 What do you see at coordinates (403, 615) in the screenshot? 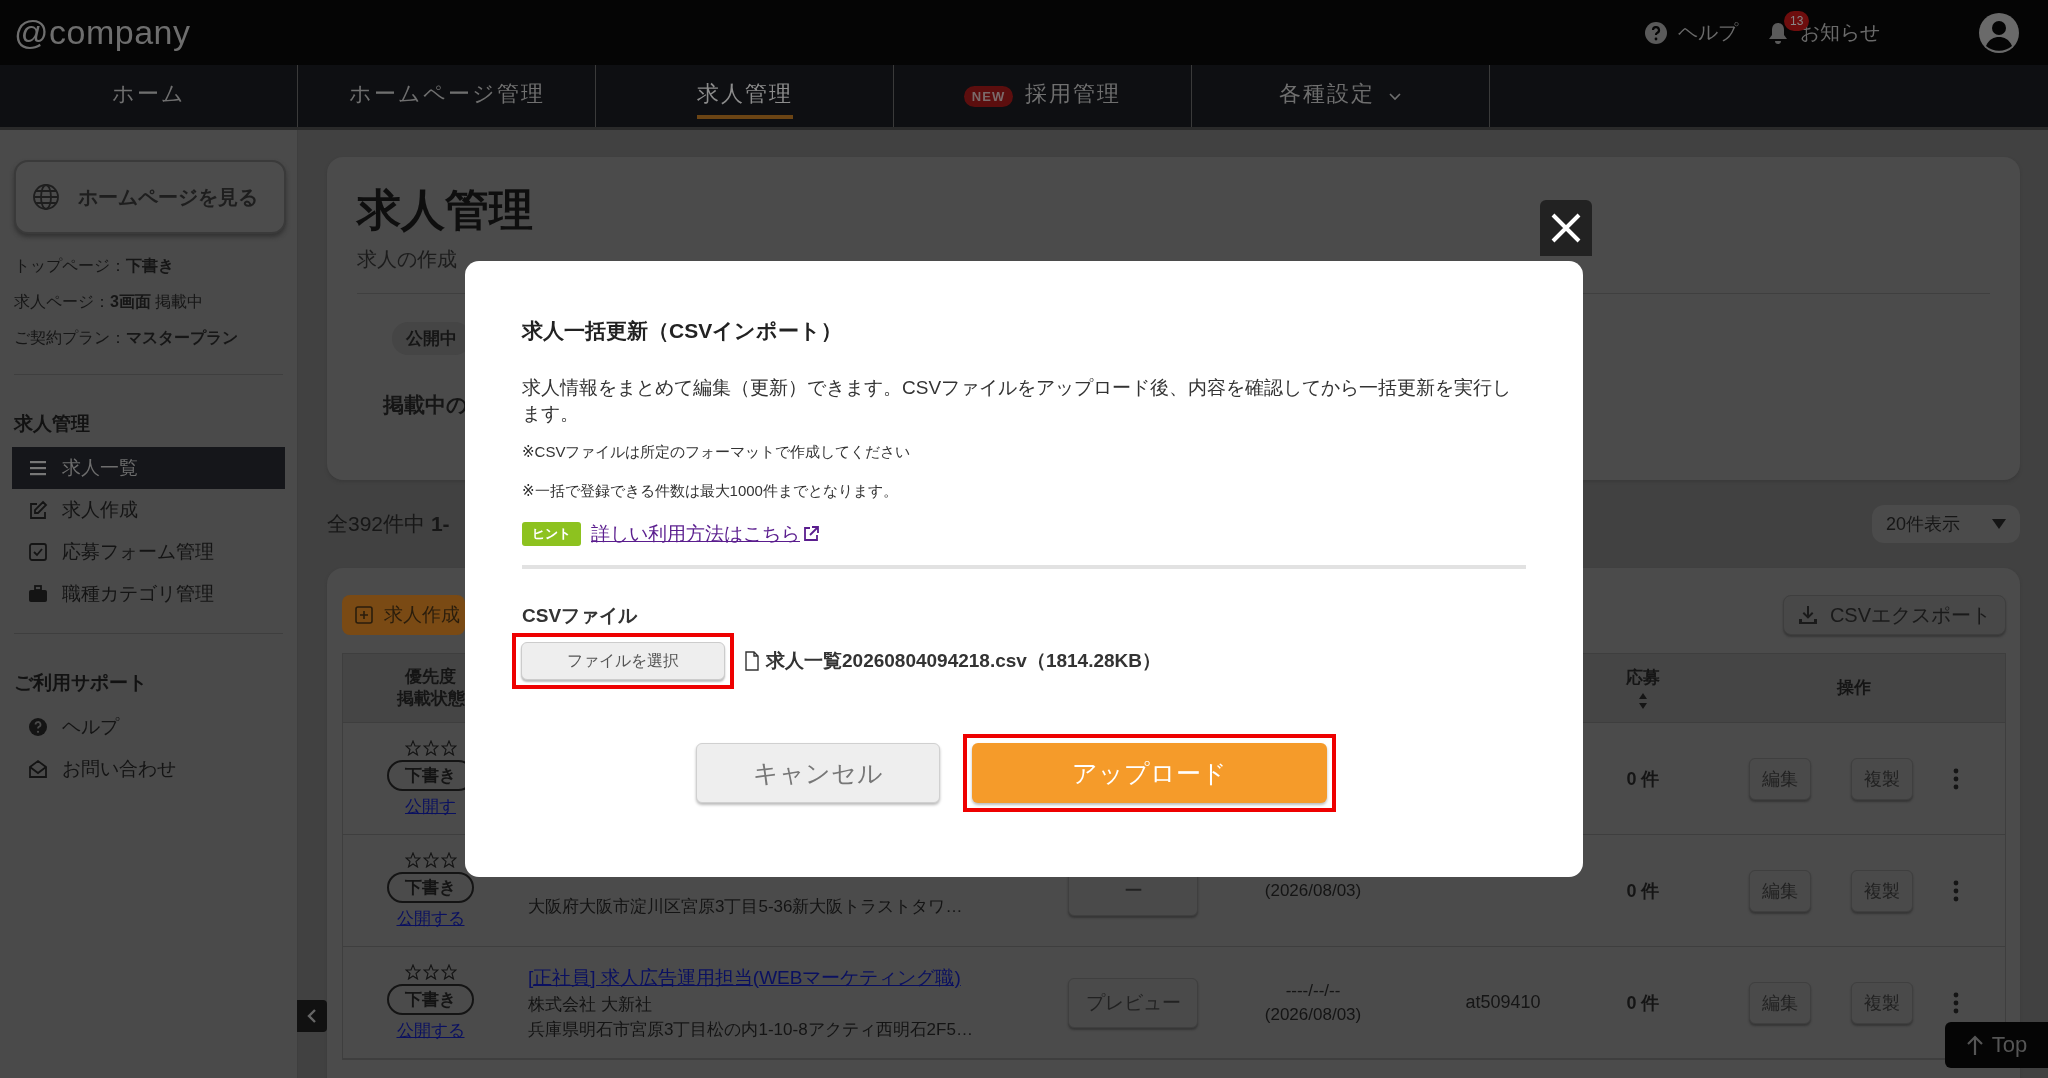
I see `create-job-button: 求人作成` at bounding box center [403, 615].